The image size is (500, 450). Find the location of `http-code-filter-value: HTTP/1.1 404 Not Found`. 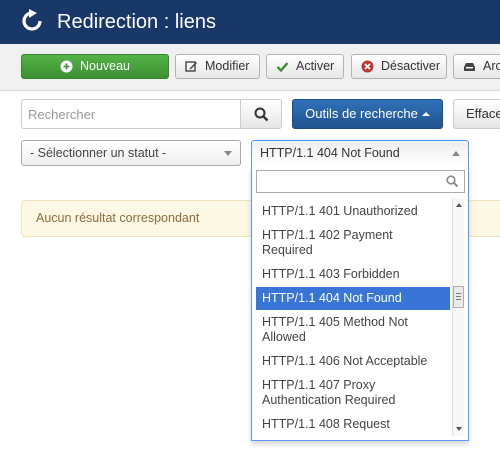

http-code-filter-value: HTTP/1.1 404 Not Found is located at coordinates (330, 153).